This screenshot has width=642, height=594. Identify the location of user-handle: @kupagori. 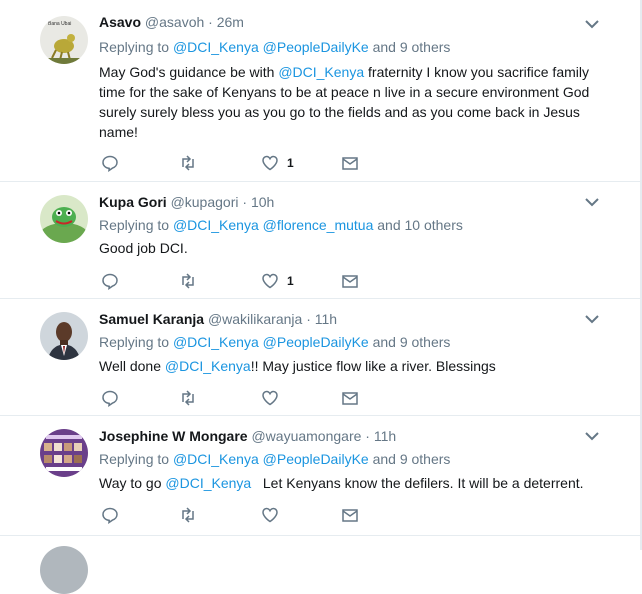
(205, 202).